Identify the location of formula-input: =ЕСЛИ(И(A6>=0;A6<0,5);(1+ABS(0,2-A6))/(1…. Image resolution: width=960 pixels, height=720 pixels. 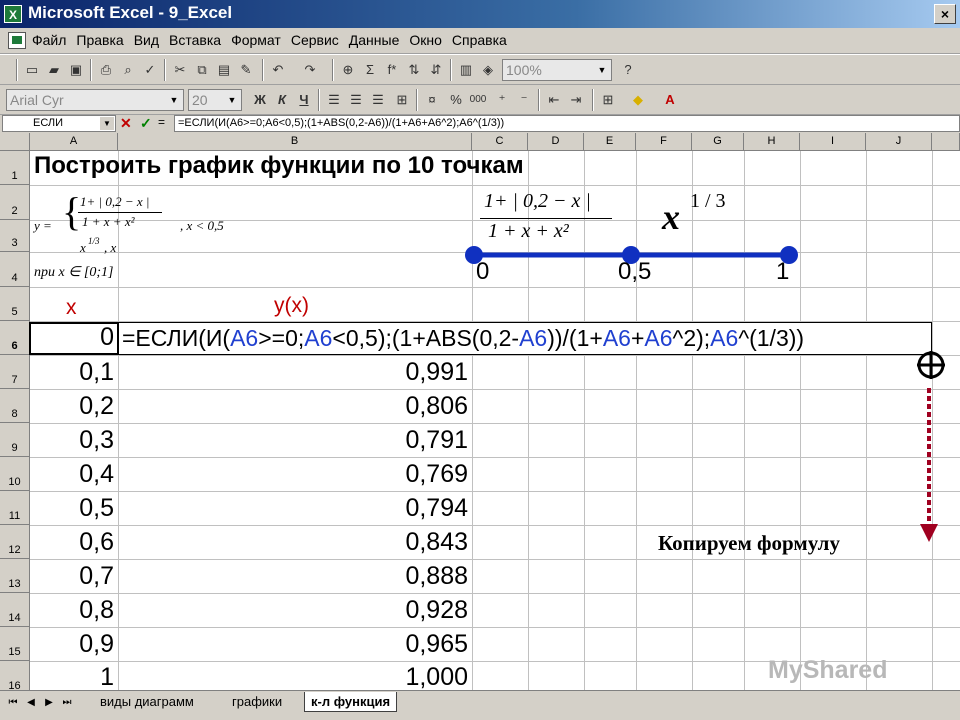
(567, 123).